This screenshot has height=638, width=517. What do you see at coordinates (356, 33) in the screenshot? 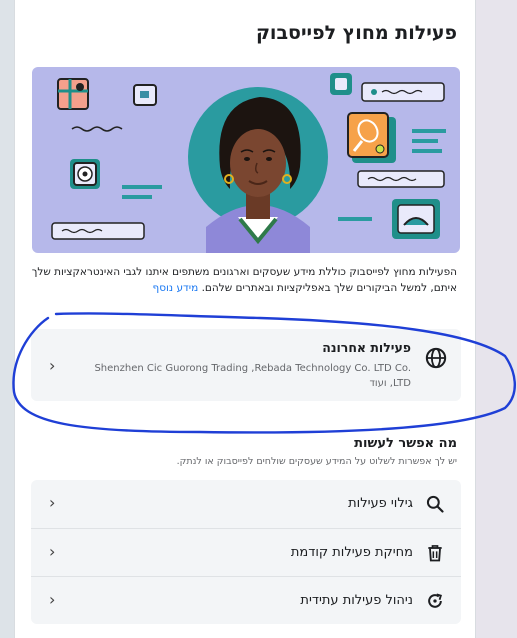
I see `page-title: פעילות מחוץ לפייסבוק` at bounding box center [356, 33].